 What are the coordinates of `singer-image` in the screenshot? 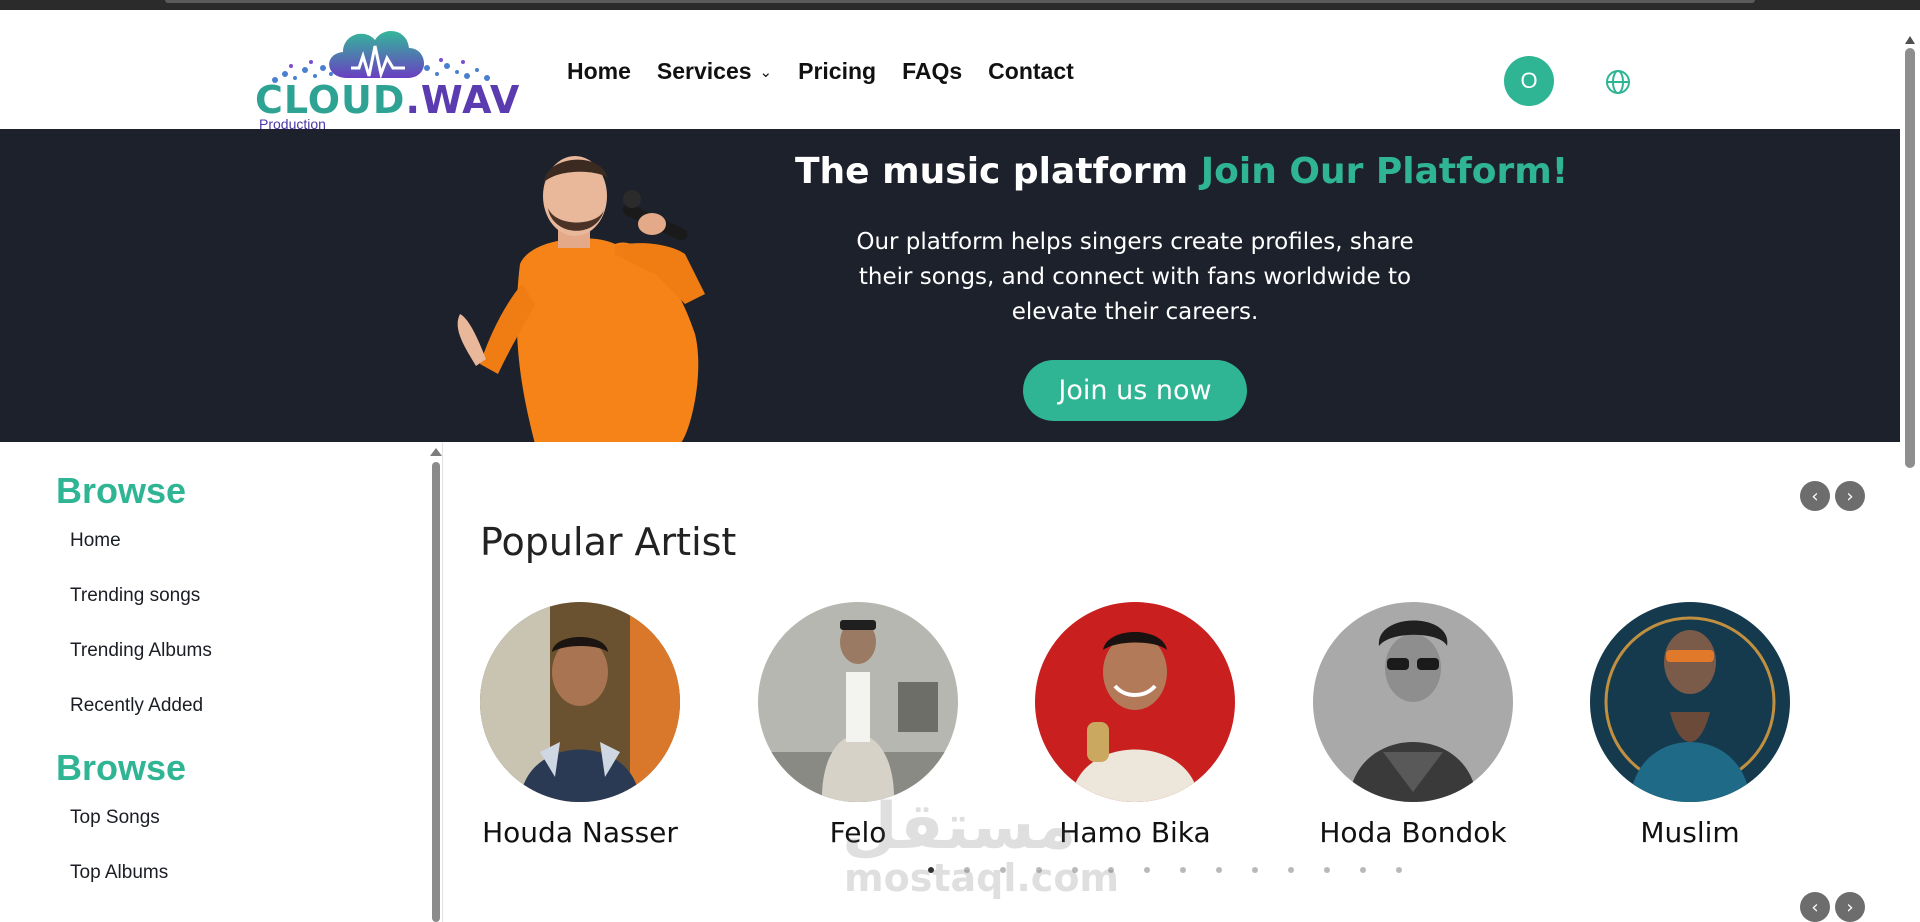 It's located at (581, 299).